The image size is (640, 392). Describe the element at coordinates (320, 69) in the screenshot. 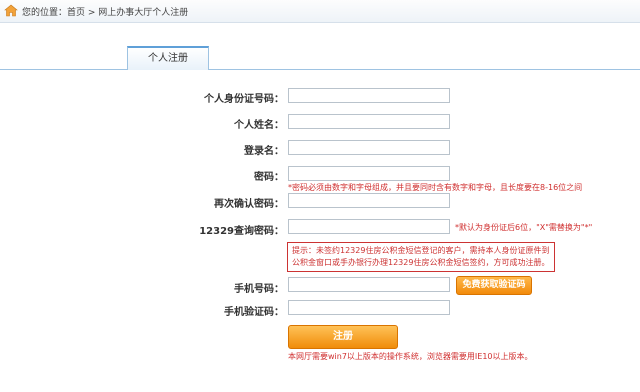

I see `tab-divider` at that location.